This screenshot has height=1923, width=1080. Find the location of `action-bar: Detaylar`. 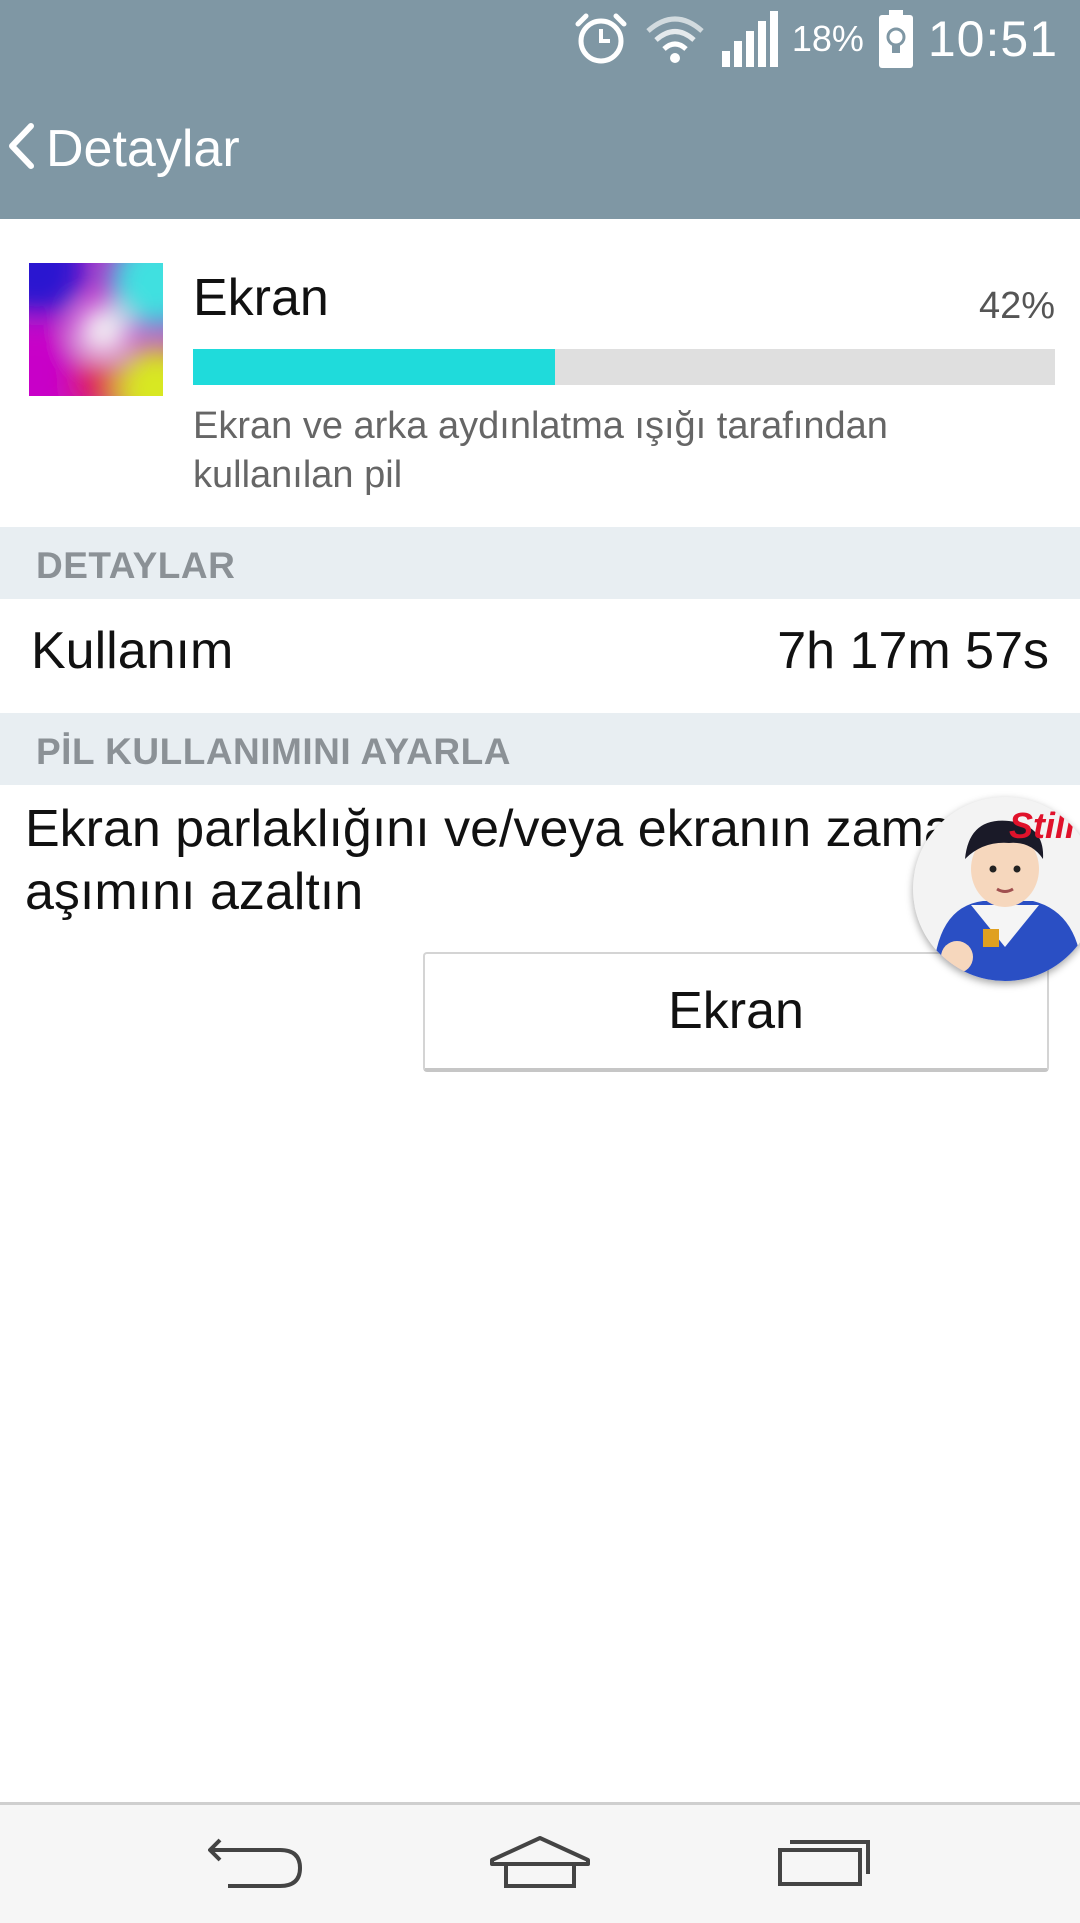

action-bar: Detaylar is located at coordinates (540, 148).